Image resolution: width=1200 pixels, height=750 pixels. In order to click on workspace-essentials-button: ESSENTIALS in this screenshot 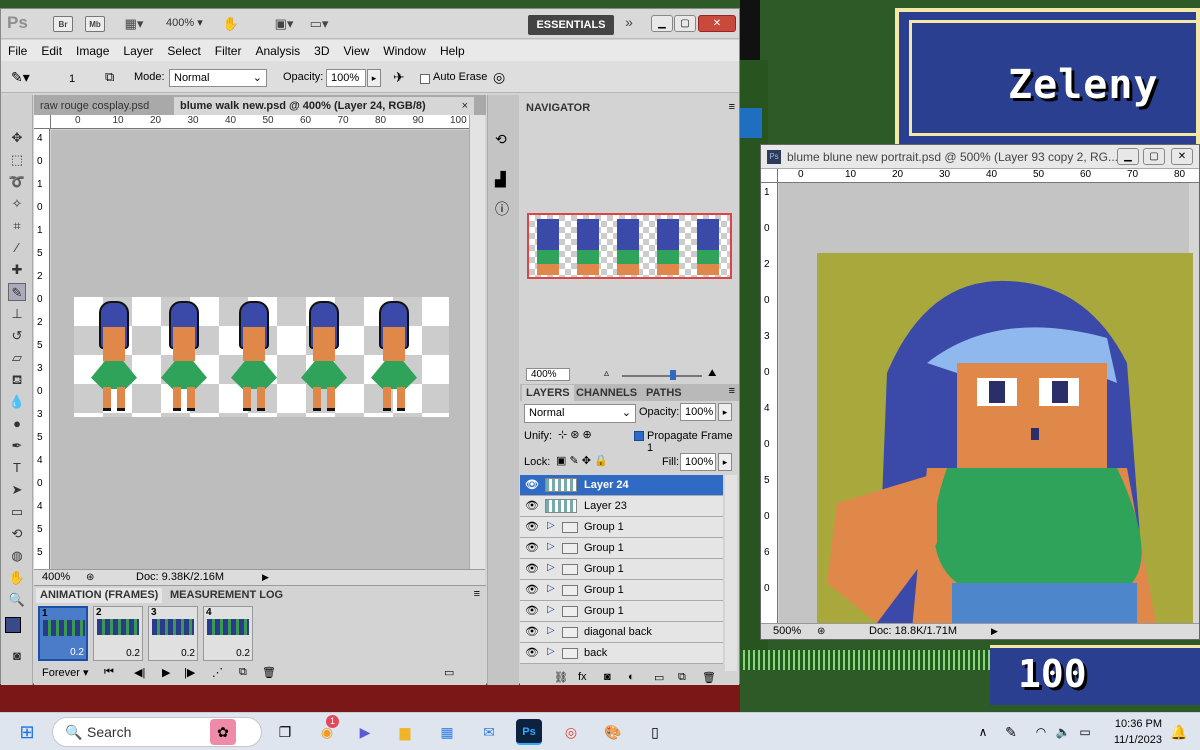, I will do `click(571, 25)`.